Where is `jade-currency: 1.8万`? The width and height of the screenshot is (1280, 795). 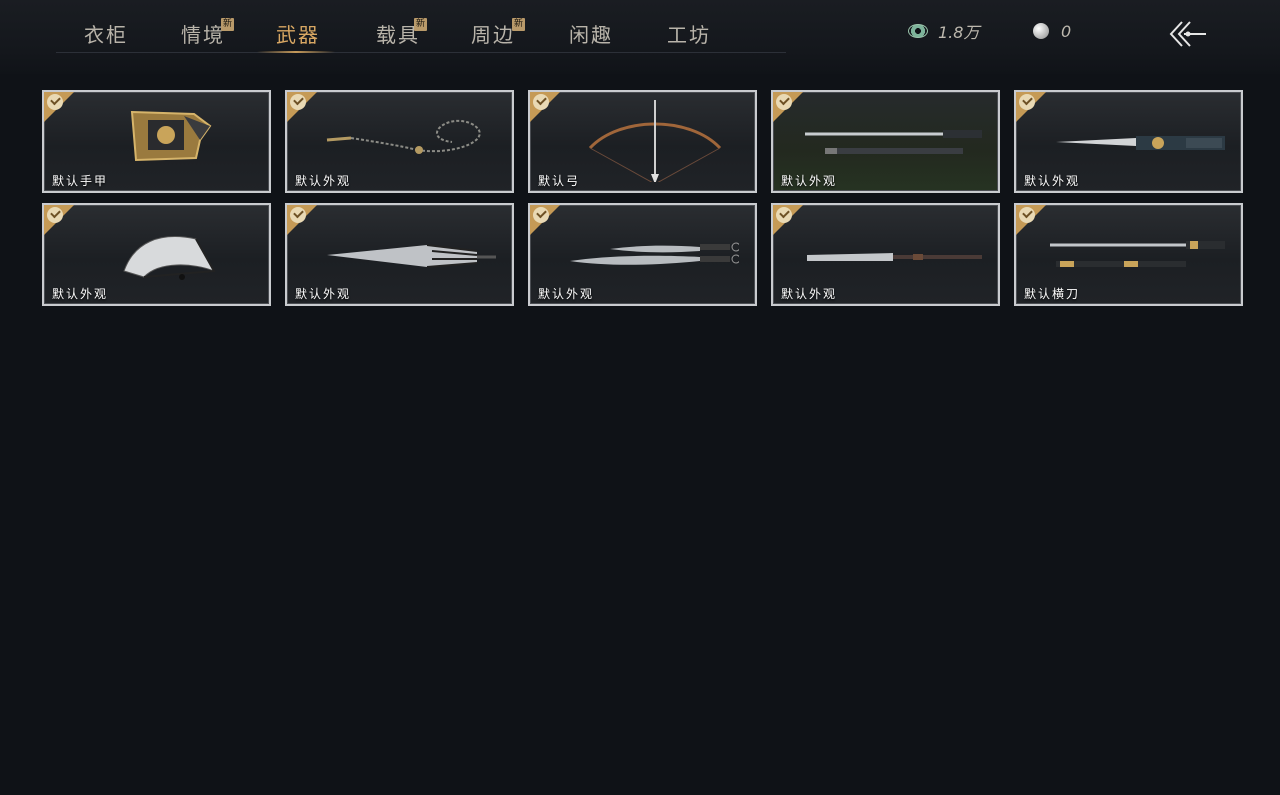
jade-currency: 1.8万 is located at coordinates (943, 31).